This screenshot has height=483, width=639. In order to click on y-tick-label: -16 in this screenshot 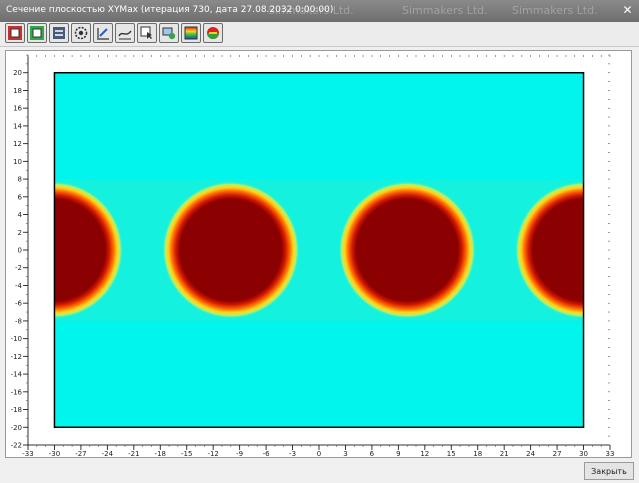, I will do `click(17, 392)`.